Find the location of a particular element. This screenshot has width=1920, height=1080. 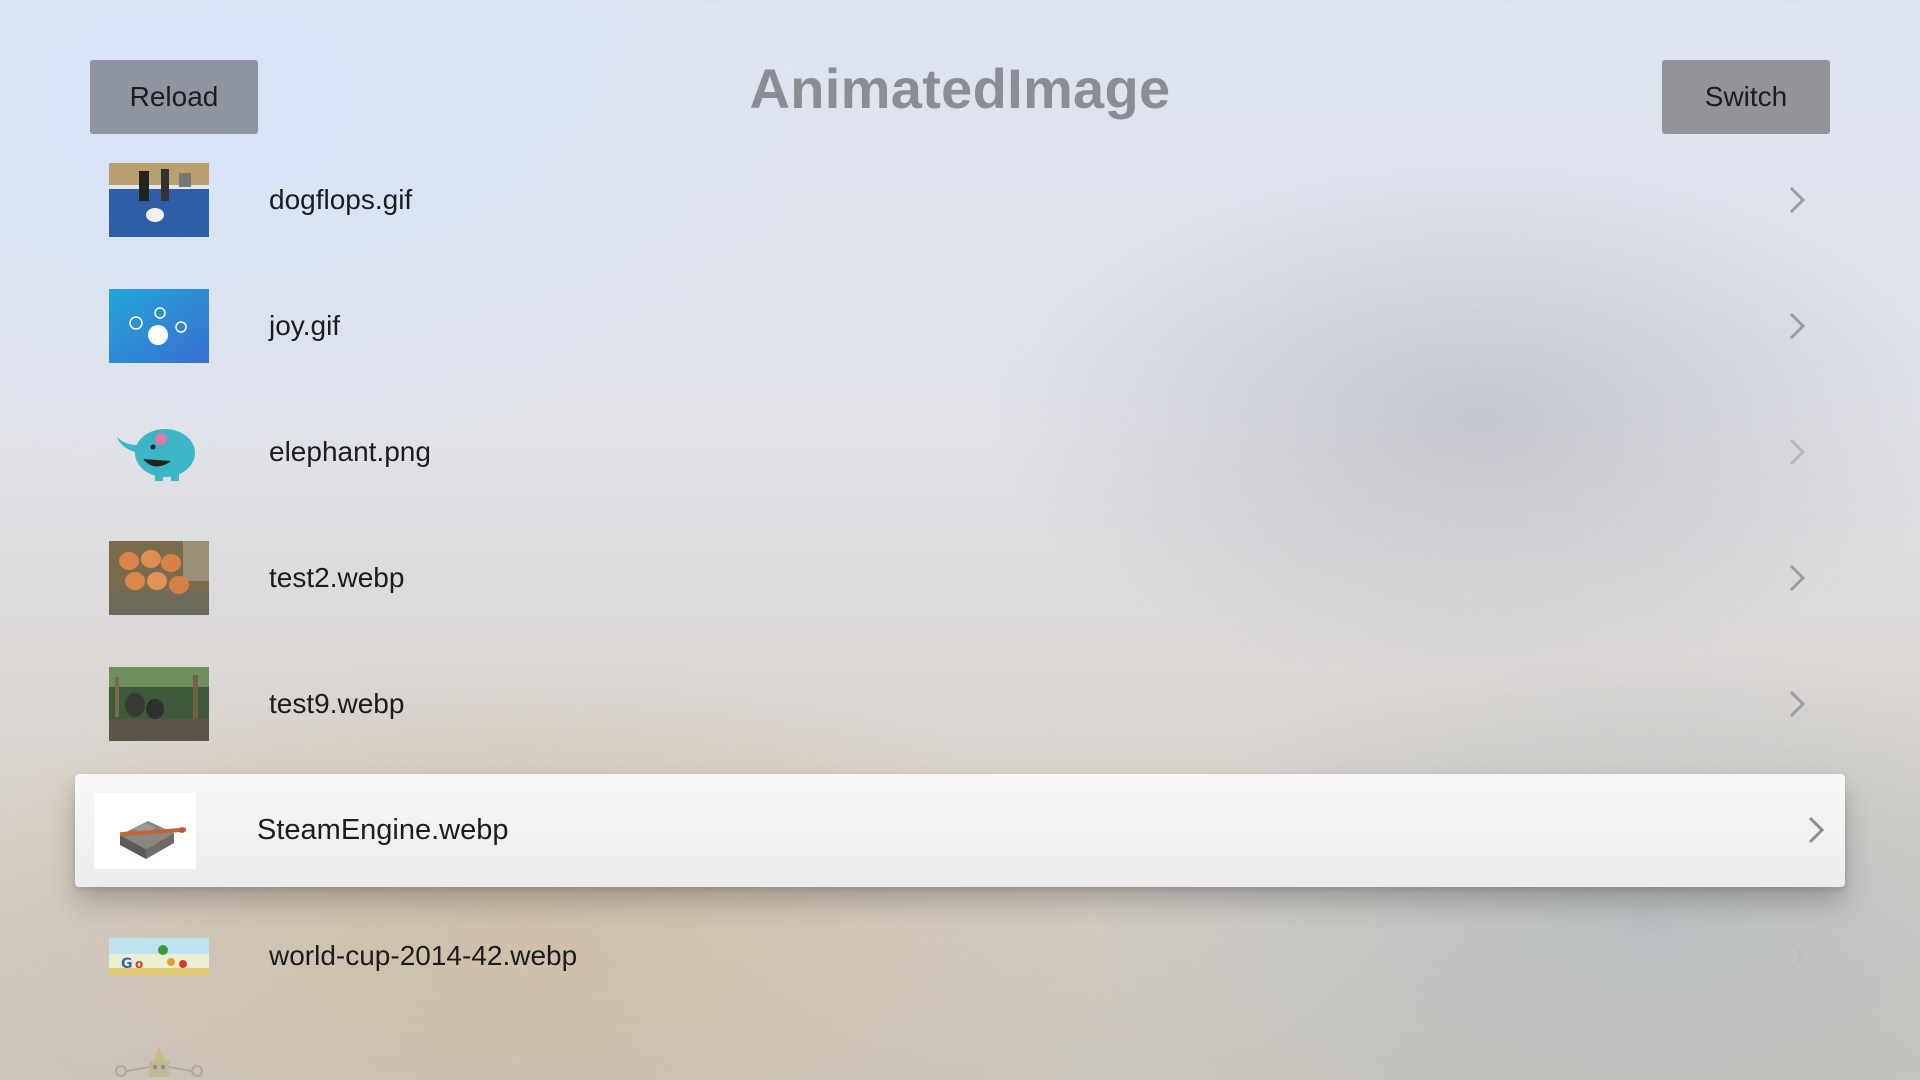

list-item-label: elephant.png is located at coordinates (350, 451).